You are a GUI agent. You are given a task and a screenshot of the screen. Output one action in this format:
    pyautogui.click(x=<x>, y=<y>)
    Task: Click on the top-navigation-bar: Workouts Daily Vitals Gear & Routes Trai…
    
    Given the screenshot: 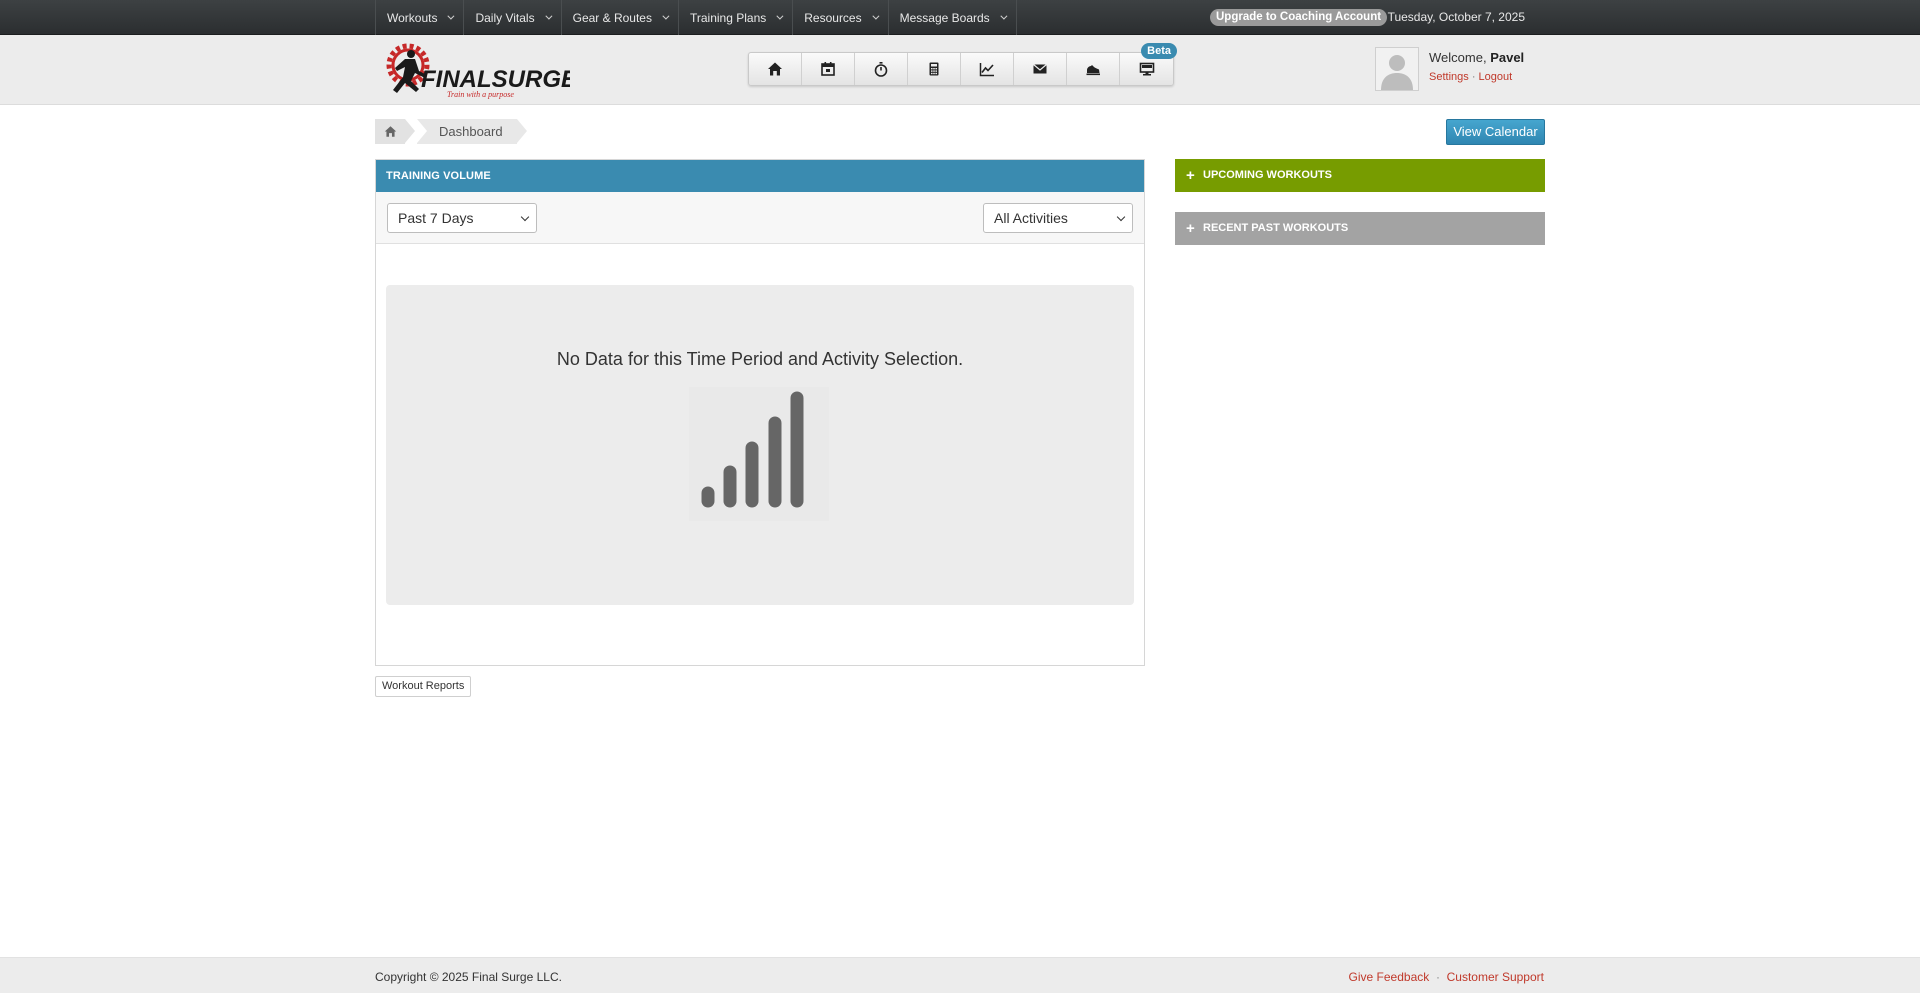 What is the action you would take?
    pyautogui.click(x=960, y=17)
    